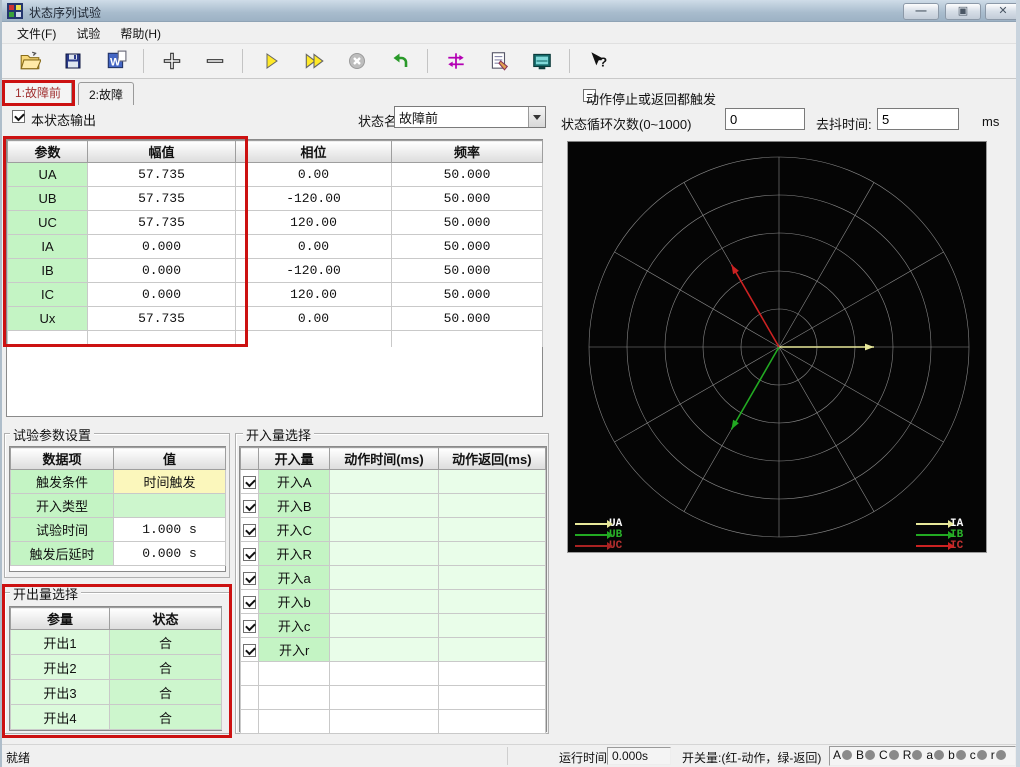 This screenshot has height=767, width=1020. Describe the element at coordinates (279, 434) in the screenshot. I see `binary-input-title: 开入量选择` at that location.